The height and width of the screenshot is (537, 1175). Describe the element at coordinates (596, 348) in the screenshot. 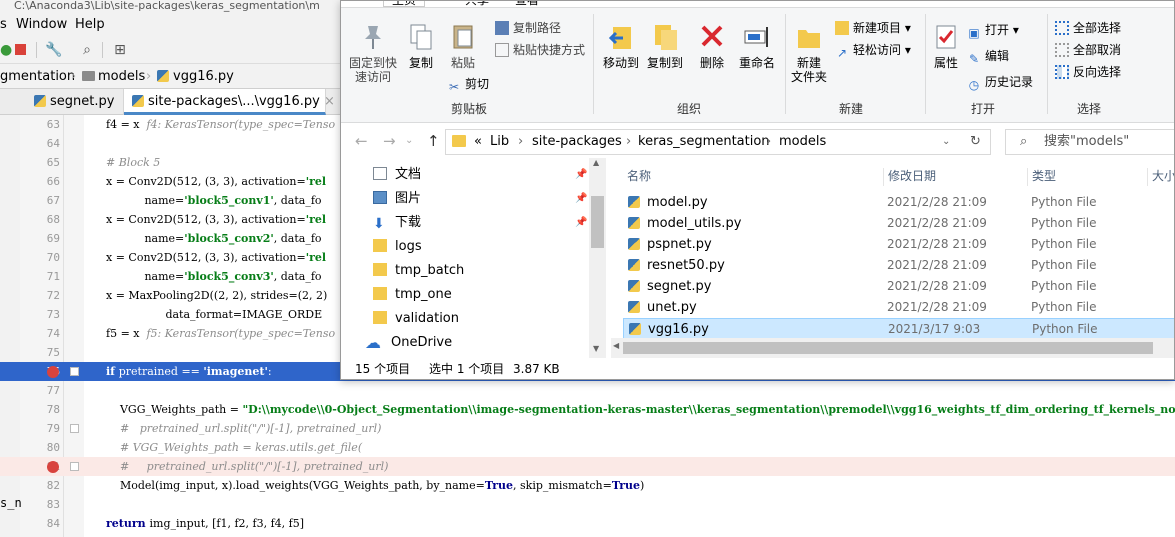

I see `scroll-down-icon: ▼` at that location.